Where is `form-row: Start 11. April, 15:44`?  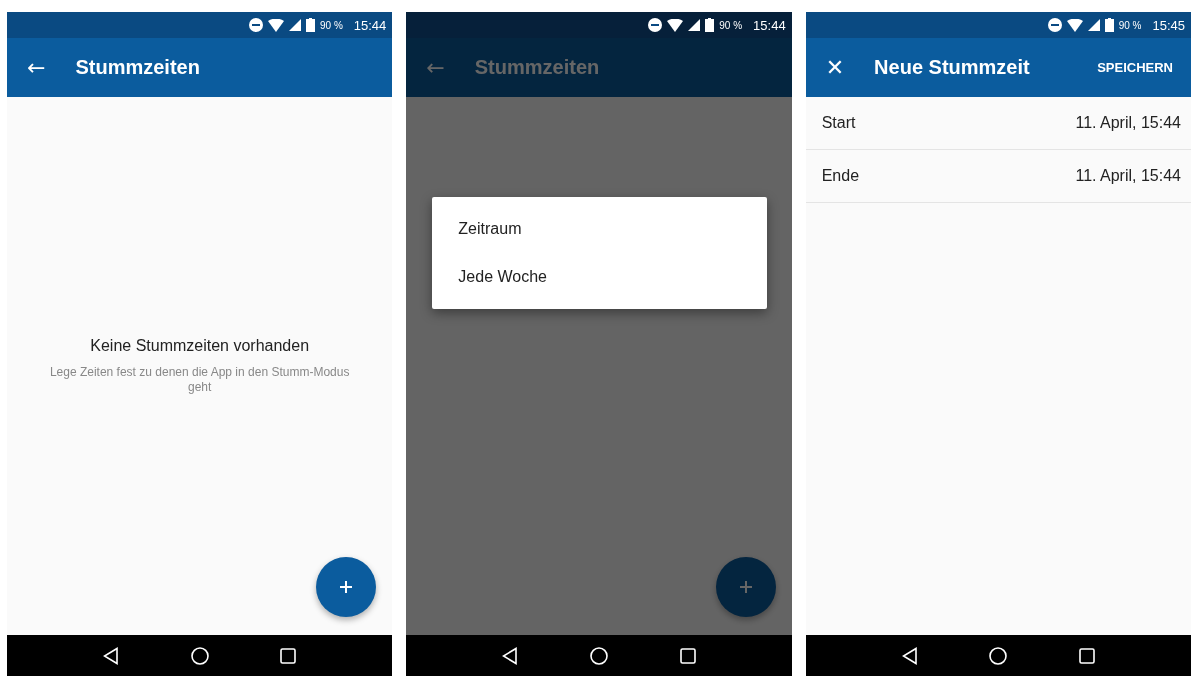
form-row: Start 11. April, 15:44 is located at coordinates (998, 123).